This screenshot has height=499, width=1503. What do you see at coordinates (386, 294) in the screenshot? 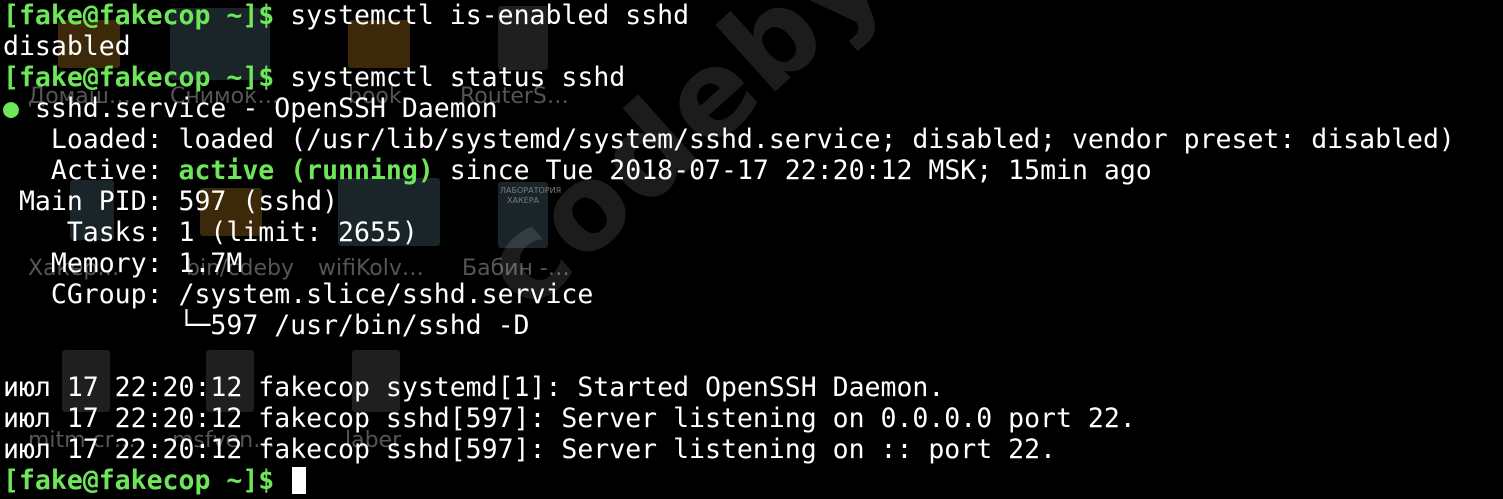
I see `cgroup-value: /system.slice/sshd.service` at bounding box center [386, 294].